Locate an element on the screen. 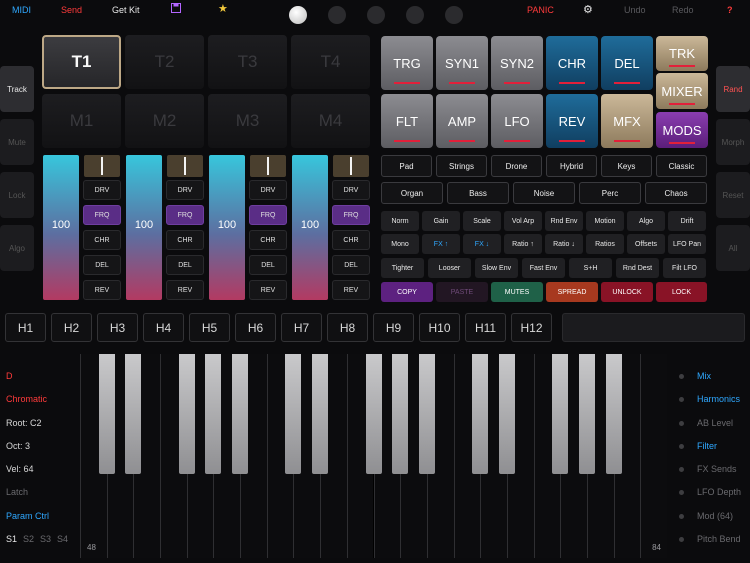  fx-drv-2: DRV is located at coordinates (185, 190).